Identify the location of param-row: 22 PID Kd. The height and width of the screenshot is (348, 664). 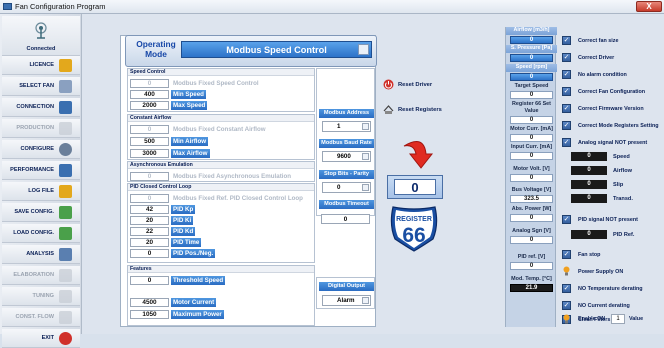
(222, 232).